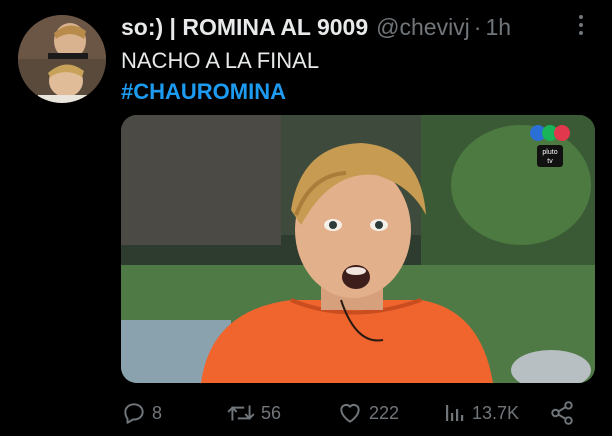 The height and width of the screenshot is (436, 612). Describe the element at coordinates (498, 27) in the screenshot. I see `timestamp: 1h` at that location.